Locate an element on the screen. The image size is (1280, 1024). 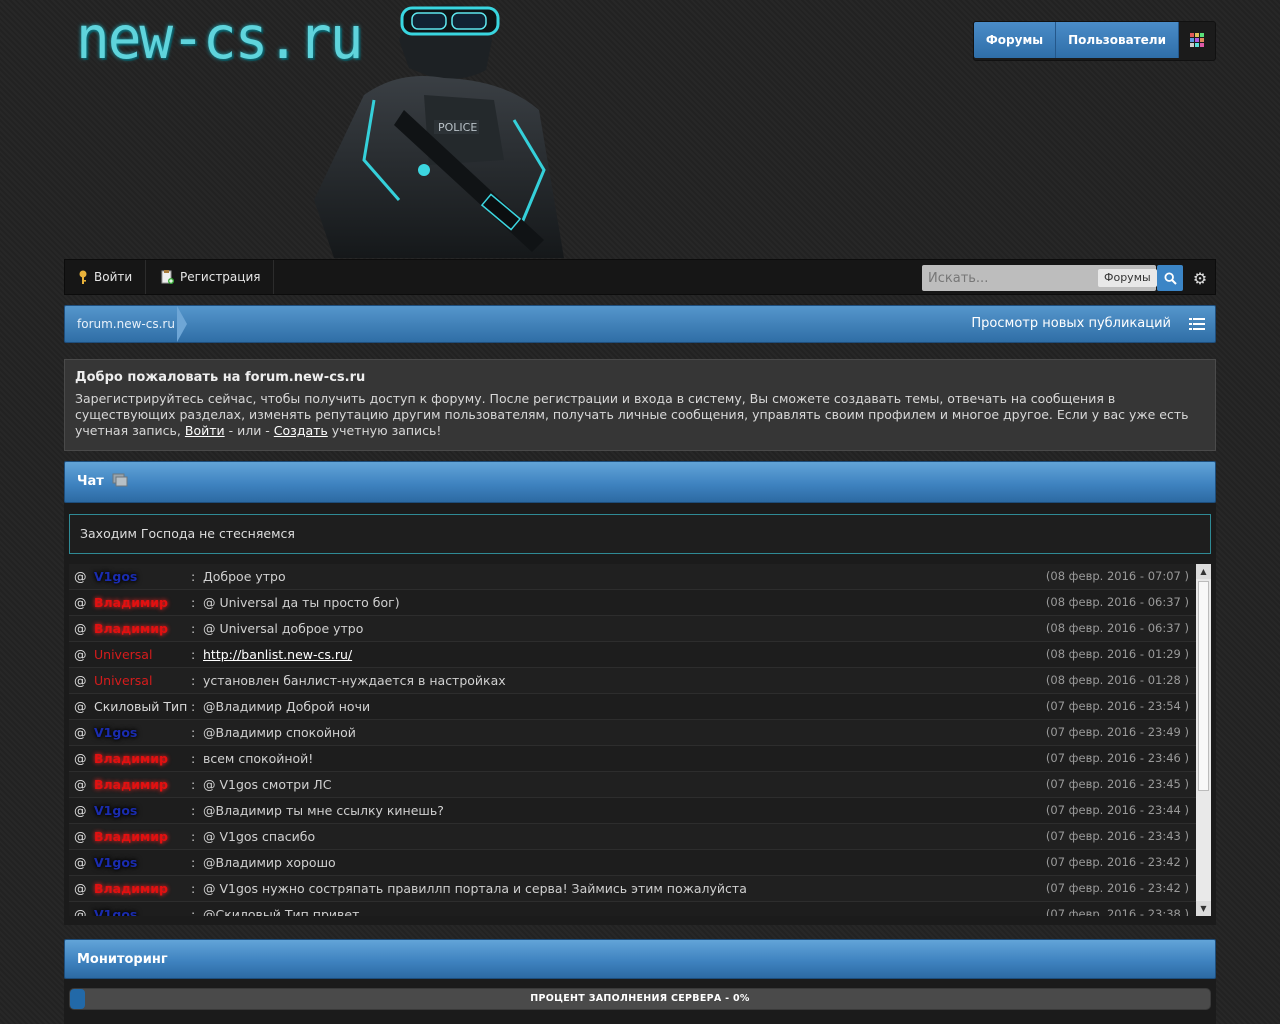
breadcrumb-home-link: forum.new-cs.ru is located at coordinates (126, 324).